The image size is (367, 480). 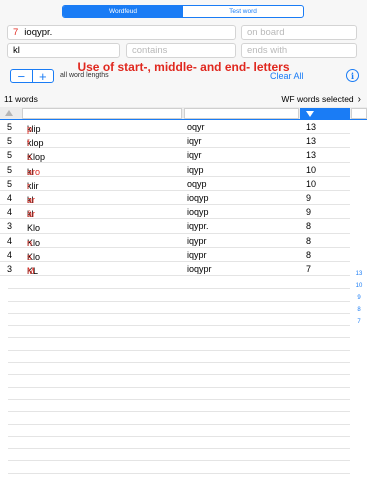 What do you see at coordinates (359, 277) in the screenshot?
I see `score-index-item: 13` at bounding box center [359, 277].